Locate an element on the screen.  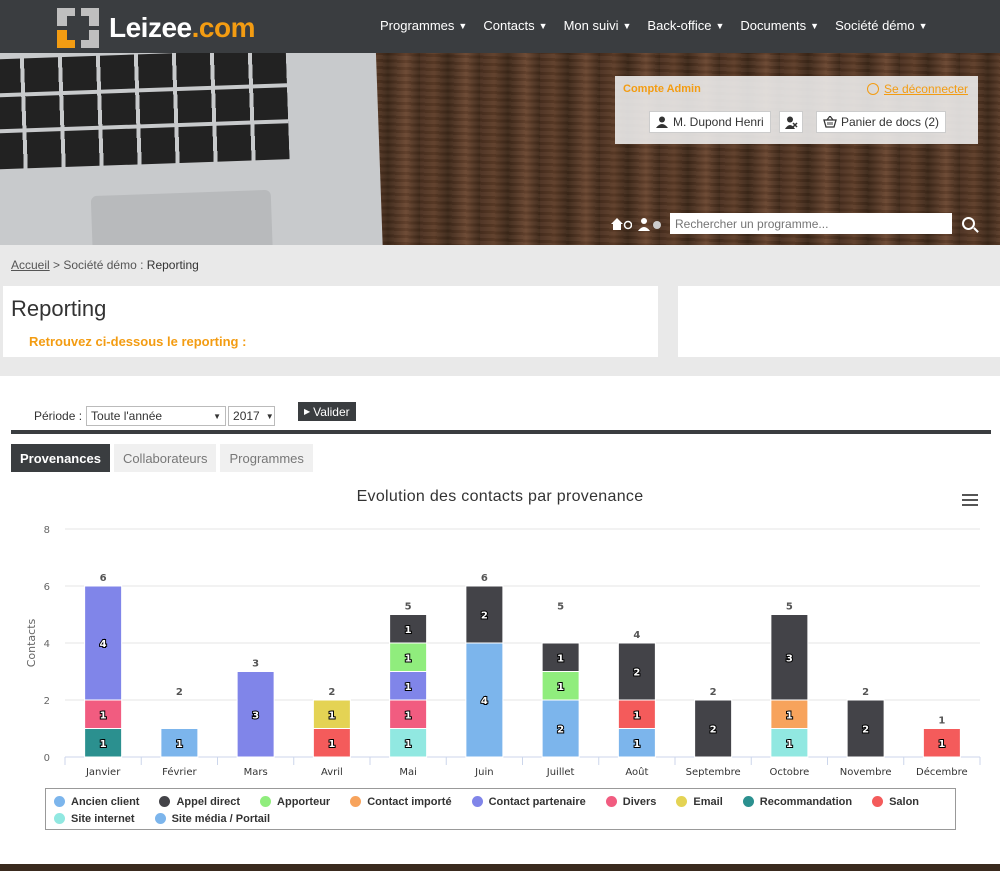
page-subtitle: Retrouvez ci-dessous le reporting : is located at coordinates (138, 341).